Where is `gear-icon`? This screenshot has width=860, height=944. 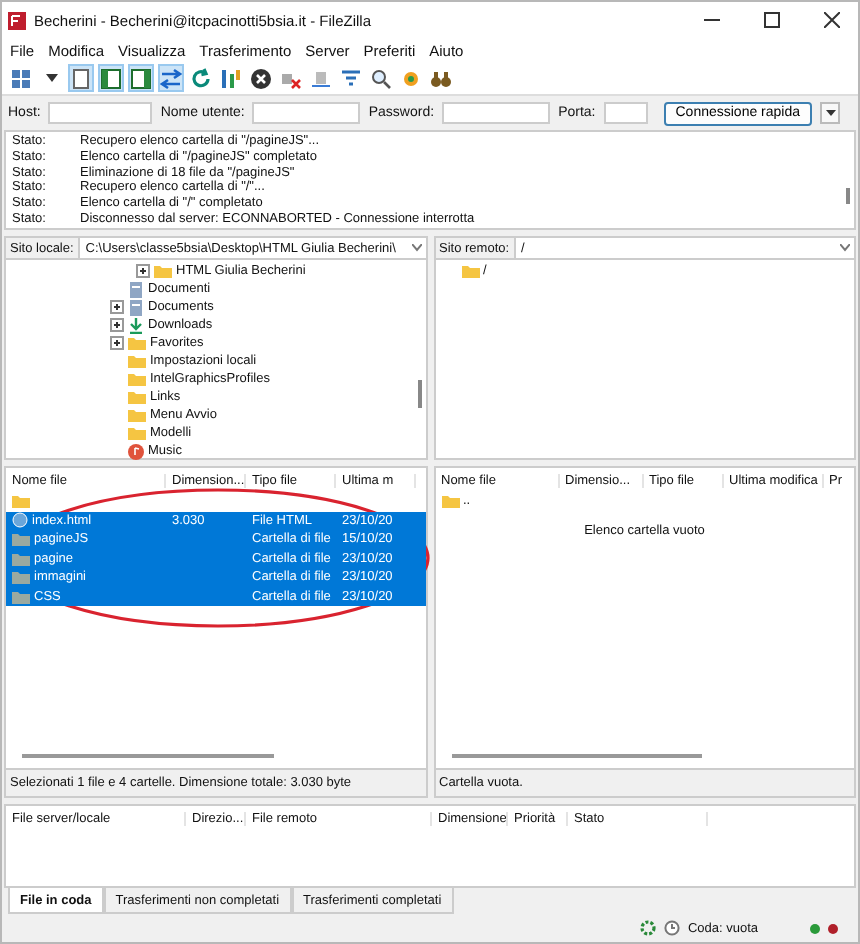 gear-icon is located at coordinates (647, 928).